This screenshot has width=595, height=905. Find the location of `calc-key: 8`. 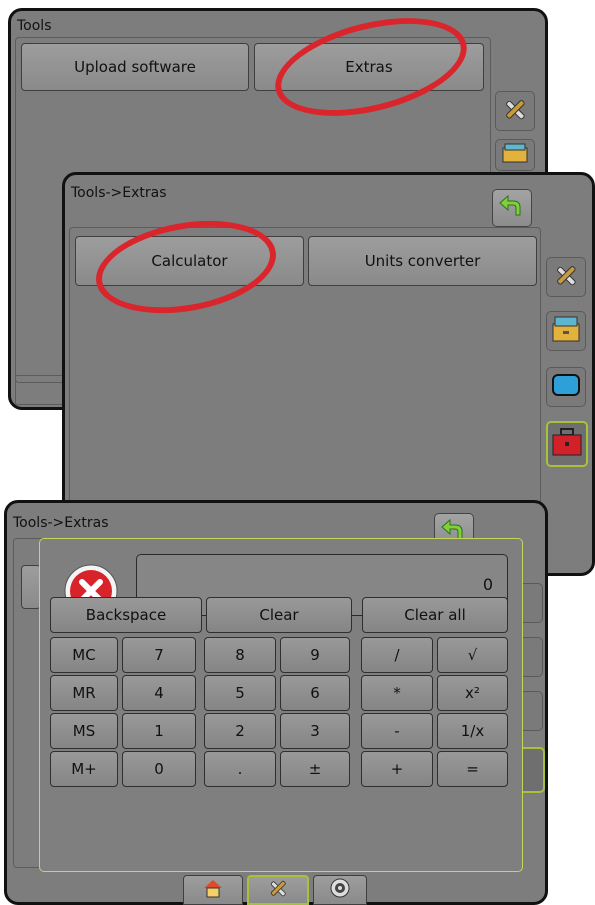

calc-key: 8 is located at coordinates (240, 655).